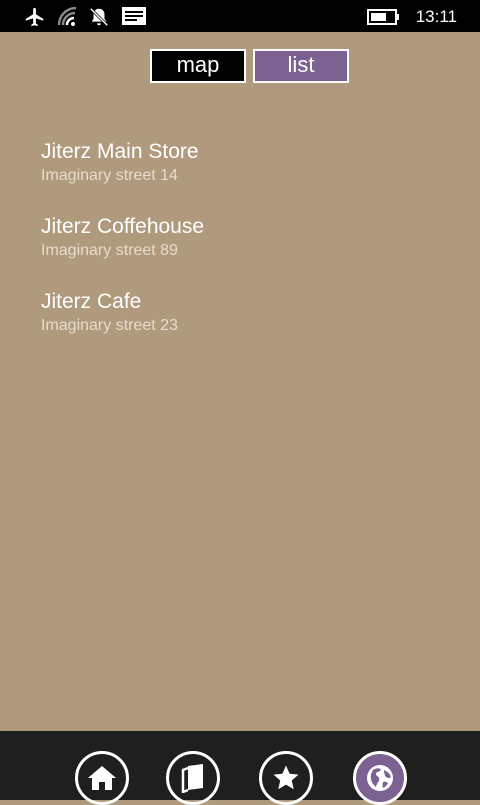 Image resolution: width=480 pixels, height=805 pixels. Describe the element at coordinates (384, 19) in the screenshot. I see `battery-icon` at that location.